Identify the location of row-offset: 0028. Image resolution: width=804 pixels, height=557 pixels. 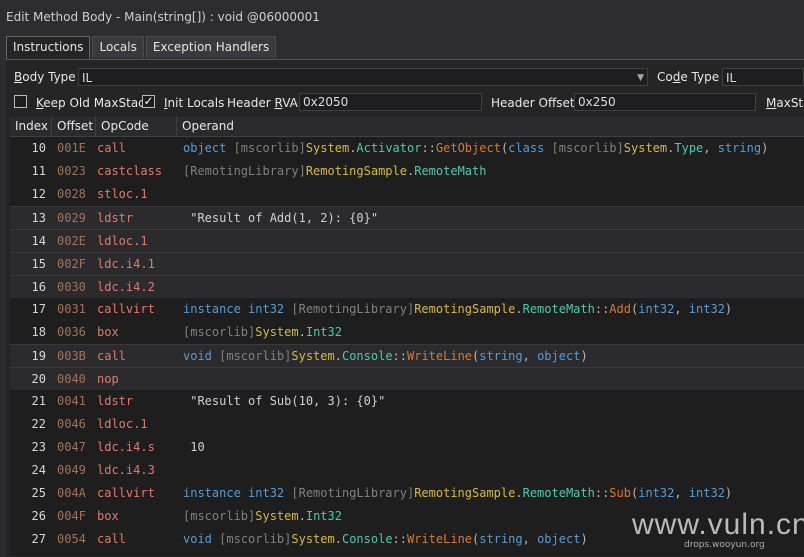
(71, 194).